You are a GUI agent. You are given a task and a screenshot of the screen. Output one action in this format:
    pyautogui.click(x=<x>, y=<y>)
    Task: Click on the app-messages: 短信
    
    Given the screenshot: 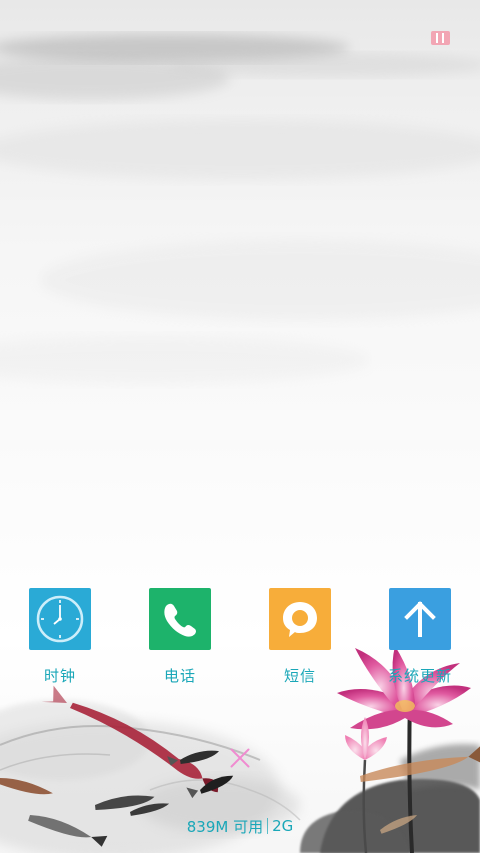 What is the action you would take?
    pyautogui.click(x=300, y=638)
    